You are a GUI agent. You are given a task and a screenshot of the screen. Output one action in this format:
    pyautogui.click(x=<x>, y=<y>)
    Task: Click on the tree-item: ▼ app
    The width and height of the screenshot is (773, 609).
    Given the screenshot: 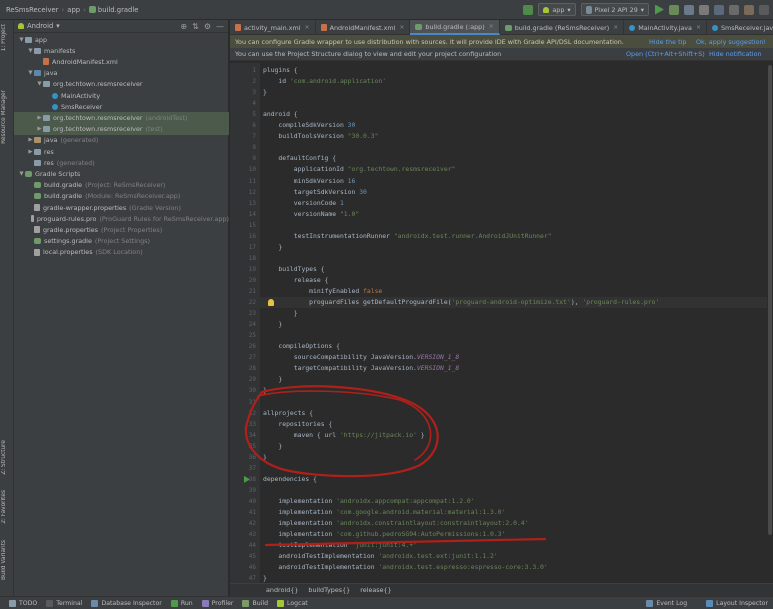 What is the action you would take?
    pyautogui.click(x=121, y=39)
    